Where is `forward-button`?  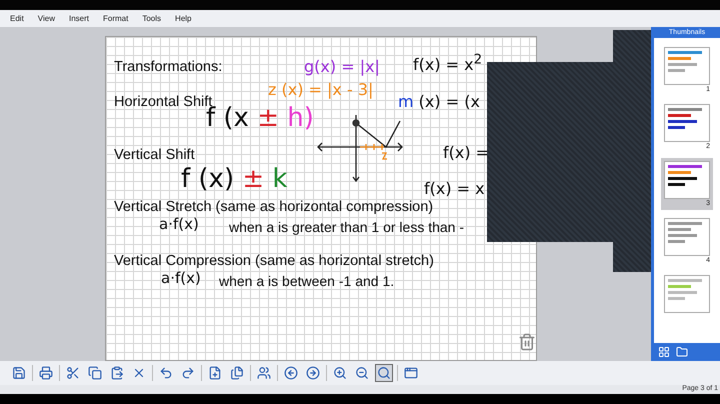
forward-button is located at coordinates (313, 373).